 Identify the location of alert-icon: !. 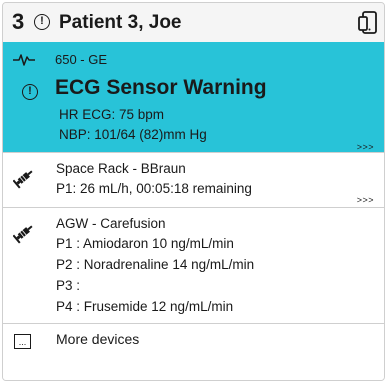
(42, 22).